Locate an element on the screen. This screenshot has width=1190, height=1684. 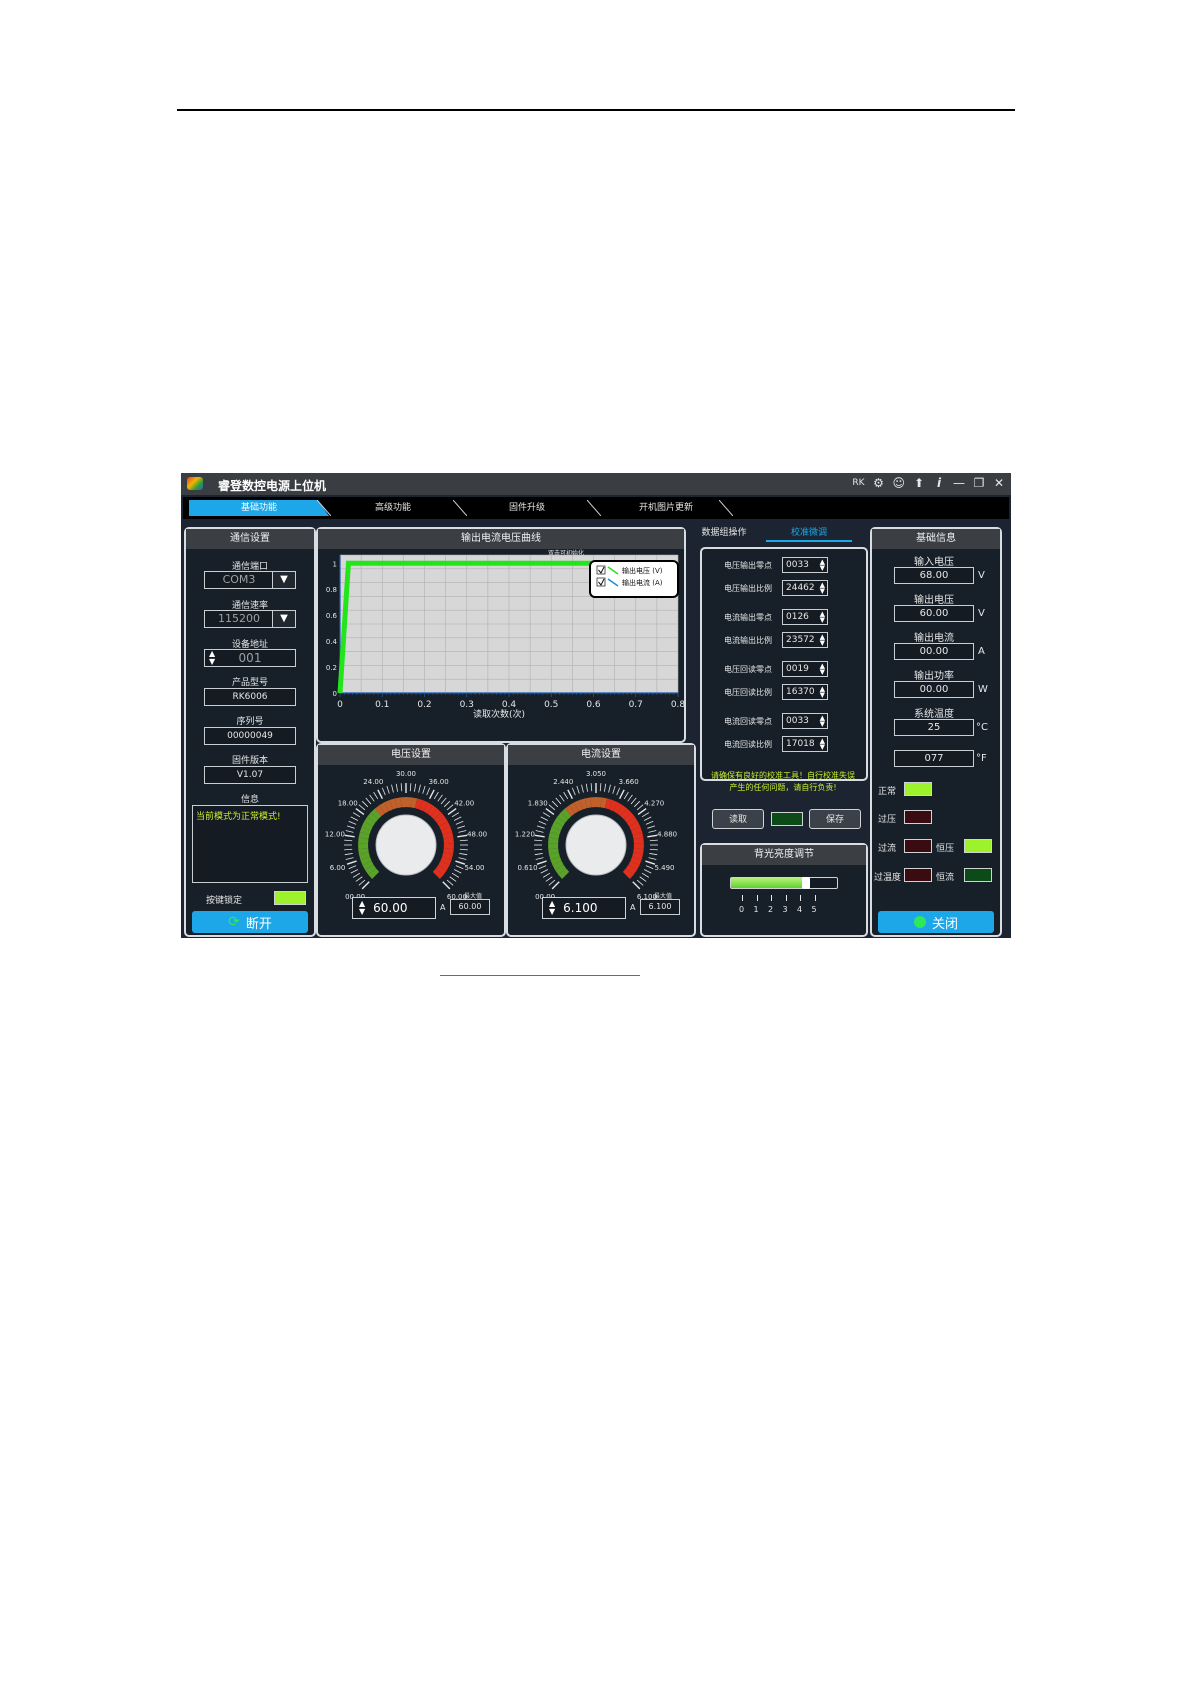
calib-row-input: 17018 ▲ ▼ is located at coordinates (805, 744).